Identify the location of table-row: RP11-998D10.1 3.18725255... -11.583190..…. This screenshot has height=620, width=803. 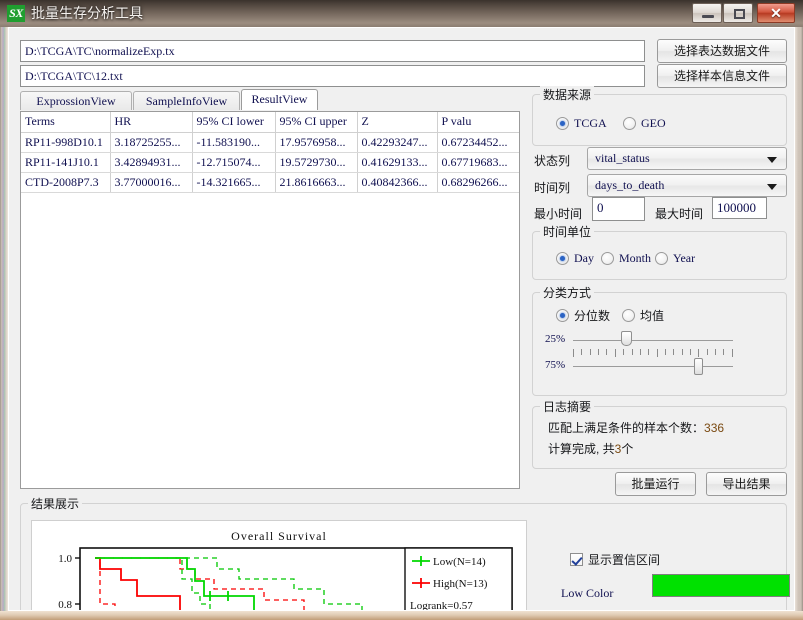
(270, 142).